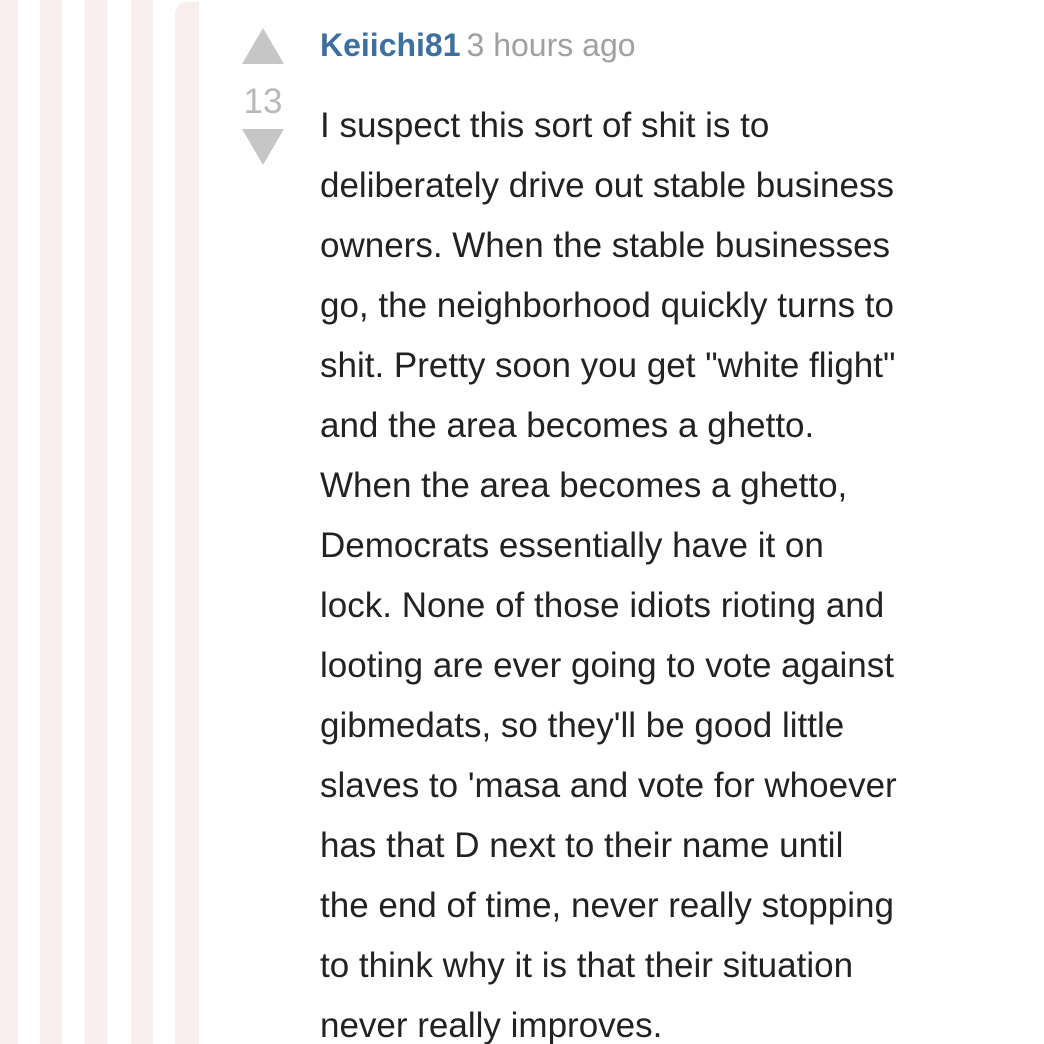 The width and height of the screenshot is (1044, 1044). Describe the element at coordinates (584, 485) in the screenshot. I see `comment-body-line: When the area becomes a ghetto,` at that location.